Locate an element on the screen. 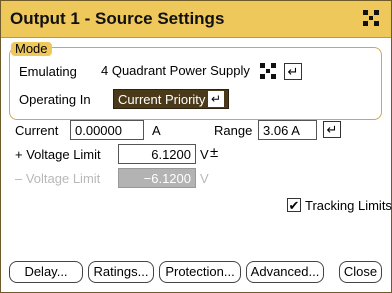 The height and width of the screenshot is (293, 392). voltage-limit-neg-input: −6.1200 is located at coordinates (157, 178).